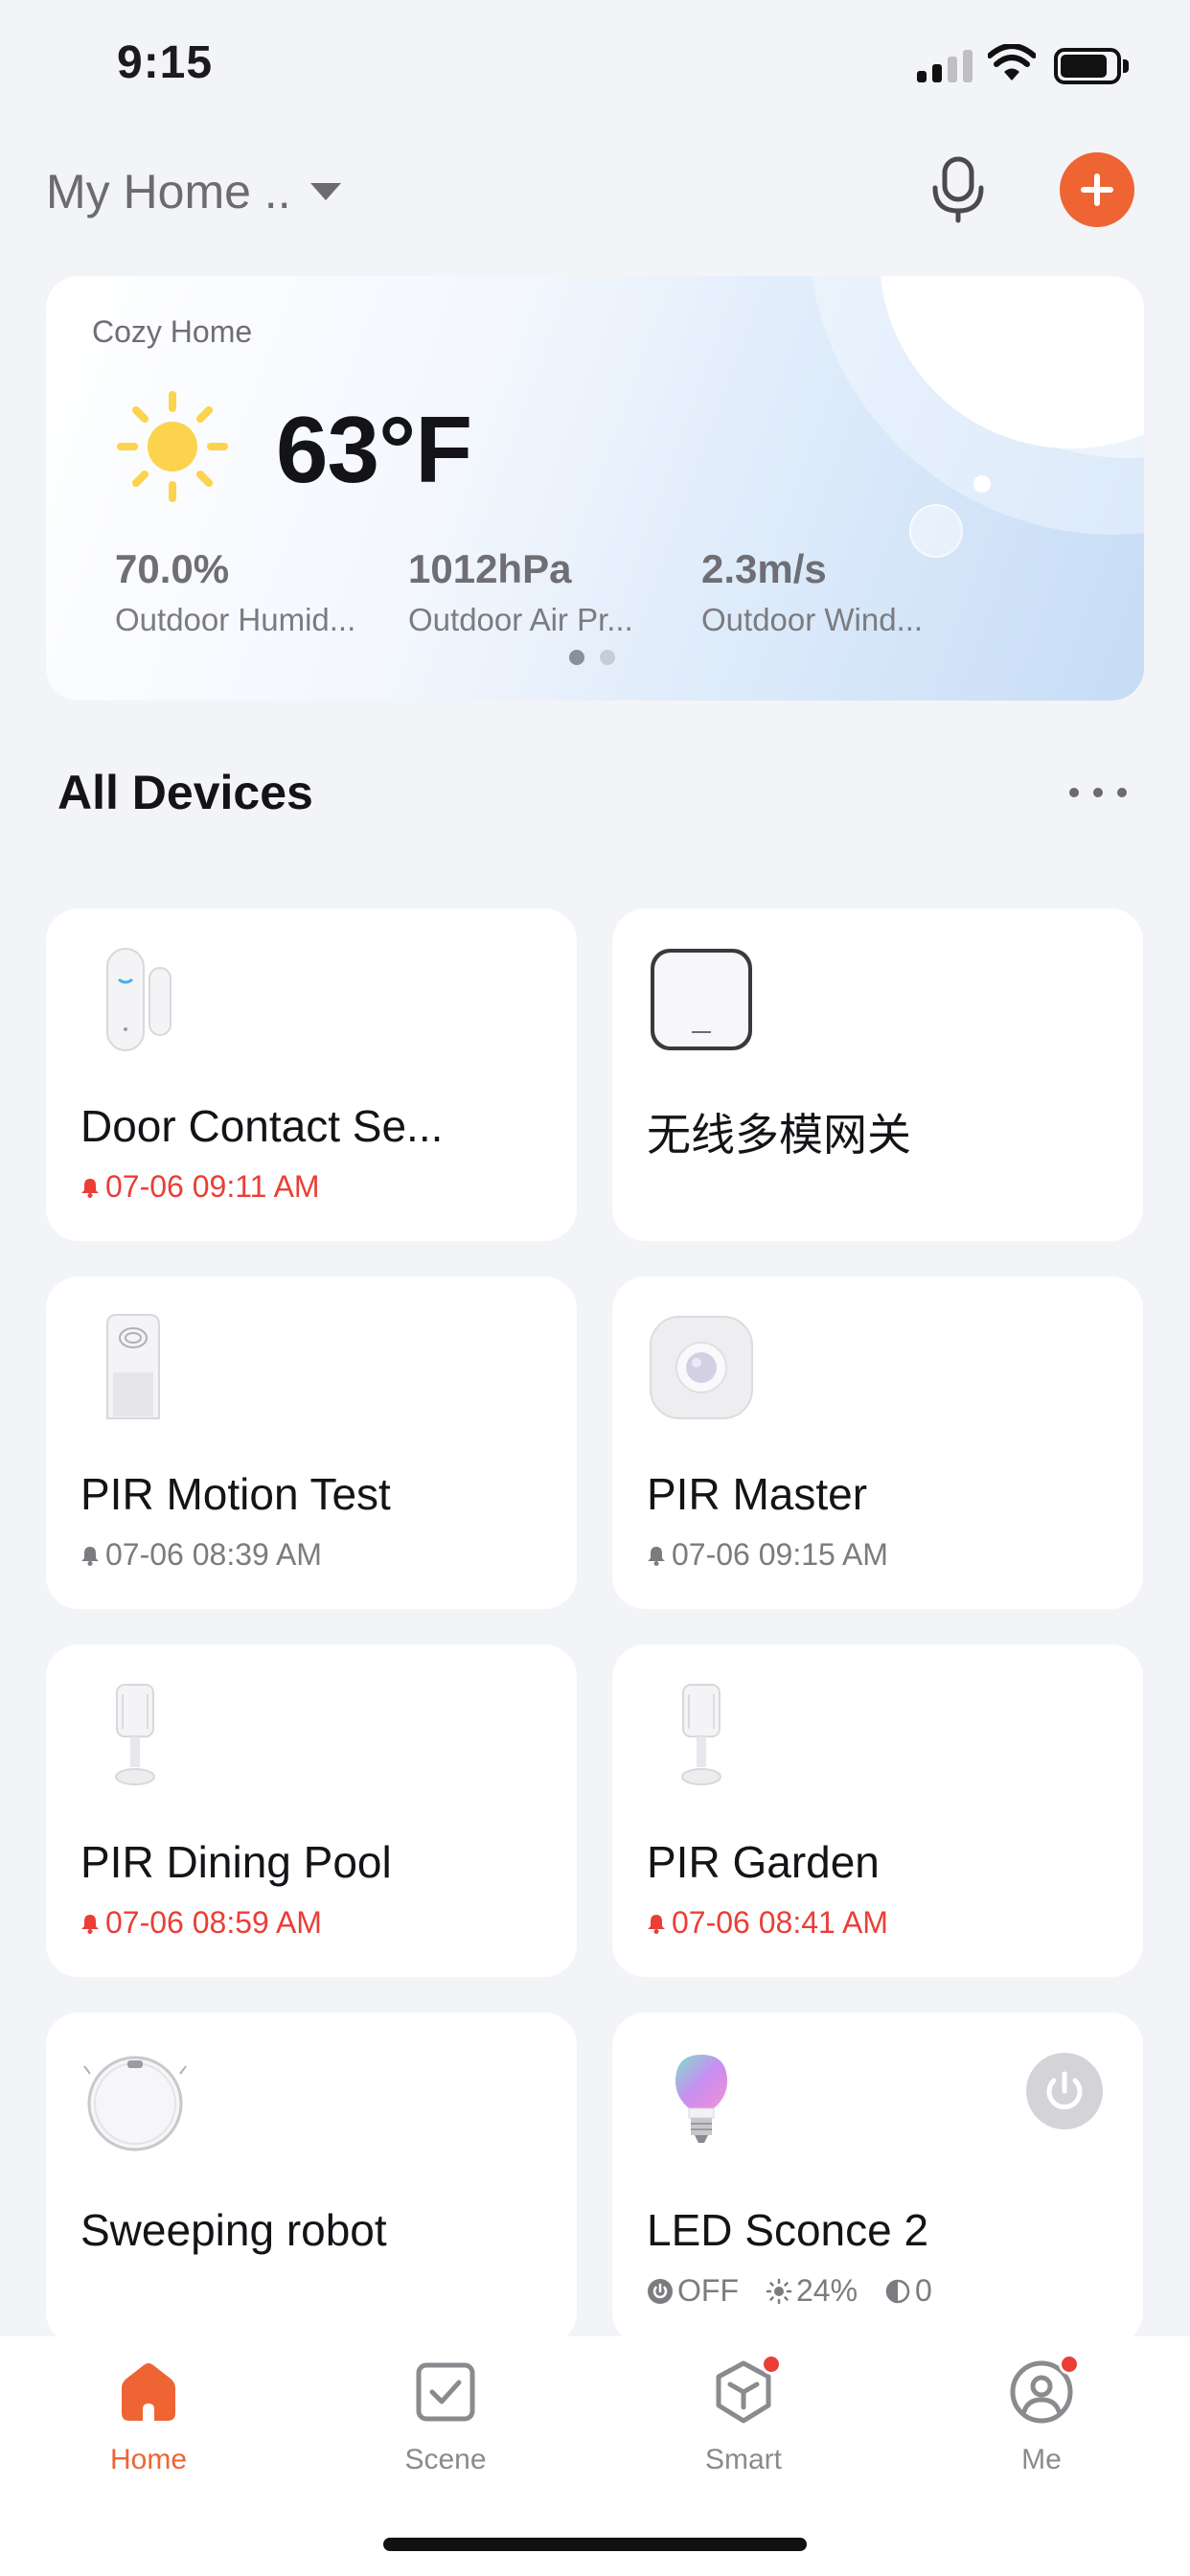 Image resolution: width=1190 pixels, height=2576 pixels. Describe the element at coordinates (592, 657) in the screenshot. I see `page-indicator` at that location.